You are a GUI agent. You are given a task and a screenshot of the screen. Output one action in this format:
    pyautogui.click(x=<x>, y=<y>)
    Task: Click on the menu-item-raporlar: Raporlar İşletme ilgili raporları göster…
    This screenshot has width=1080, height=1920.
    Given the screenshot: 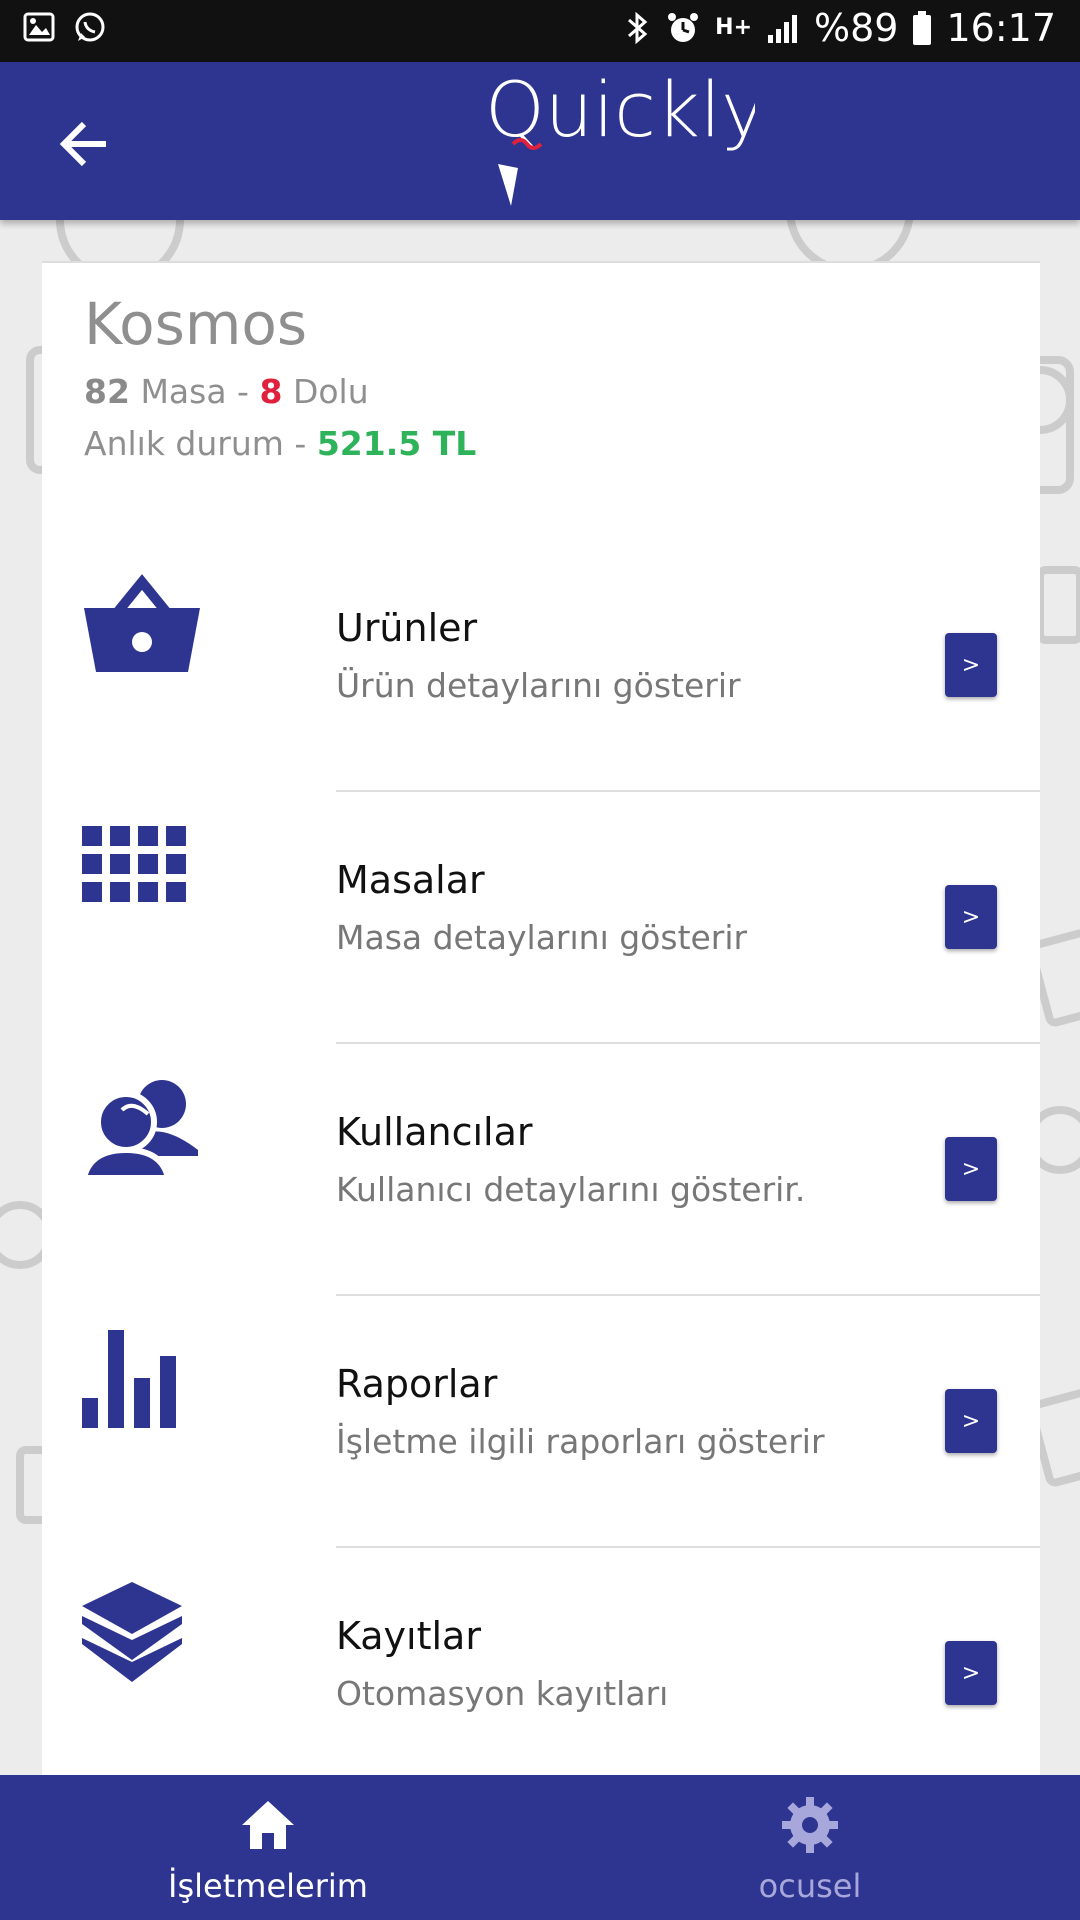 What is the action you would take?
    pyautogui.click(x=541, y=1422)
    